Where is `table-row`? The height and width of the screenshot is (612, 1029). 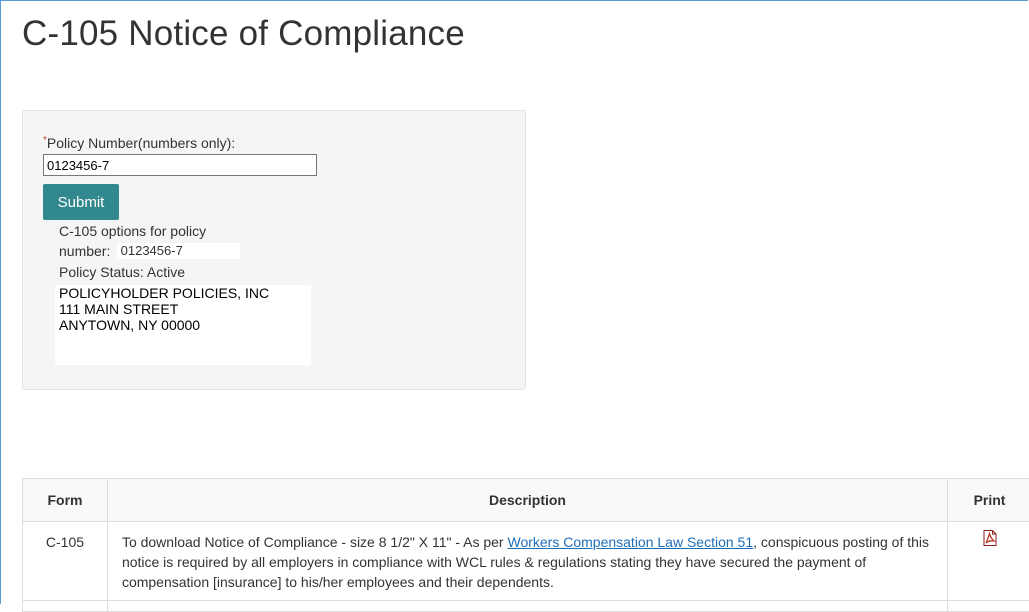 table-row is located at coordinates (526, 606).